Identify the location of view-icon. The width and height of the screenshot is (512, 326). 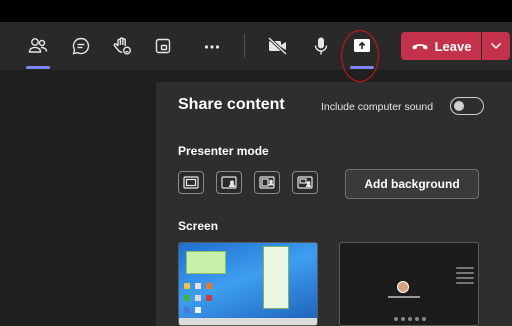
(163, 46).